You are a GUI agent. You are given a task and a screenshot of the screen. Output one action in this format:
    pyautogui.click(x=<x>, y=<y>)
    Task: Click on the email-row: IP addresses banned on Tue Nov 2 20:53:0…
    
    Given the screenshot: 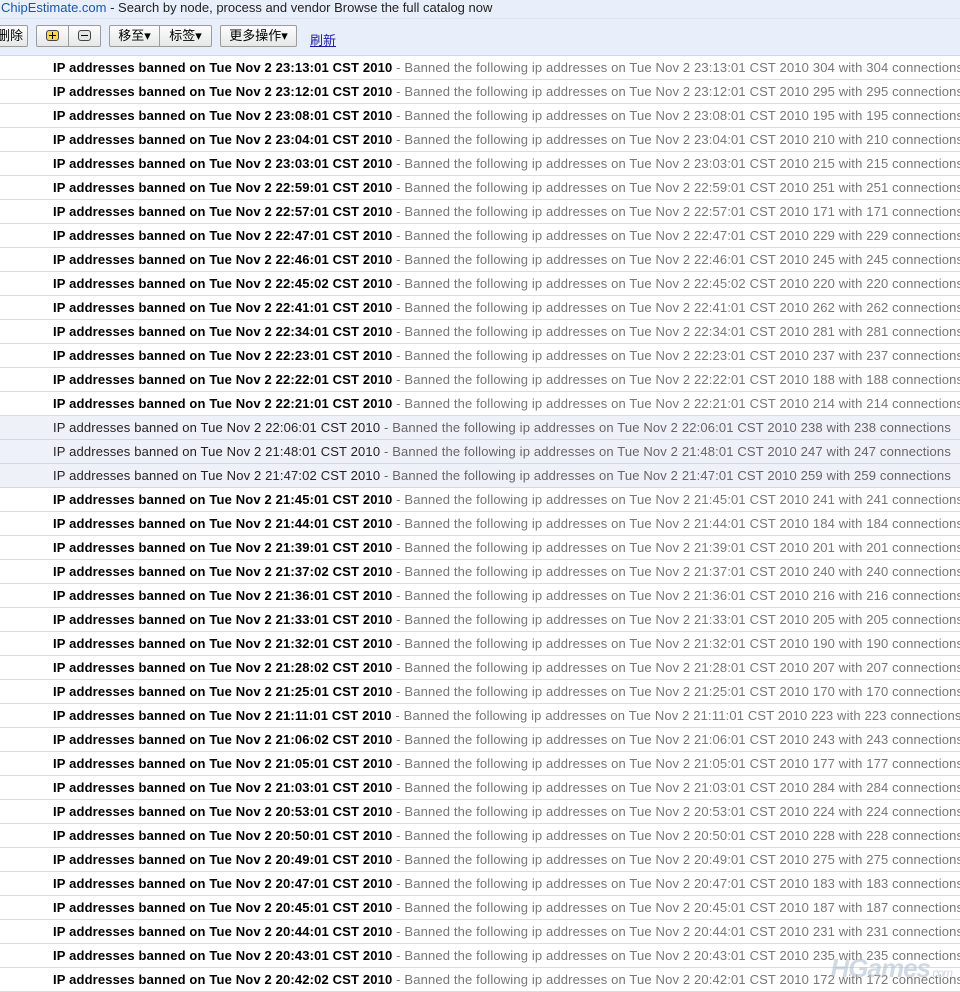 What is the action you would take?
    pyautogui.click(x=480, y=812)
    